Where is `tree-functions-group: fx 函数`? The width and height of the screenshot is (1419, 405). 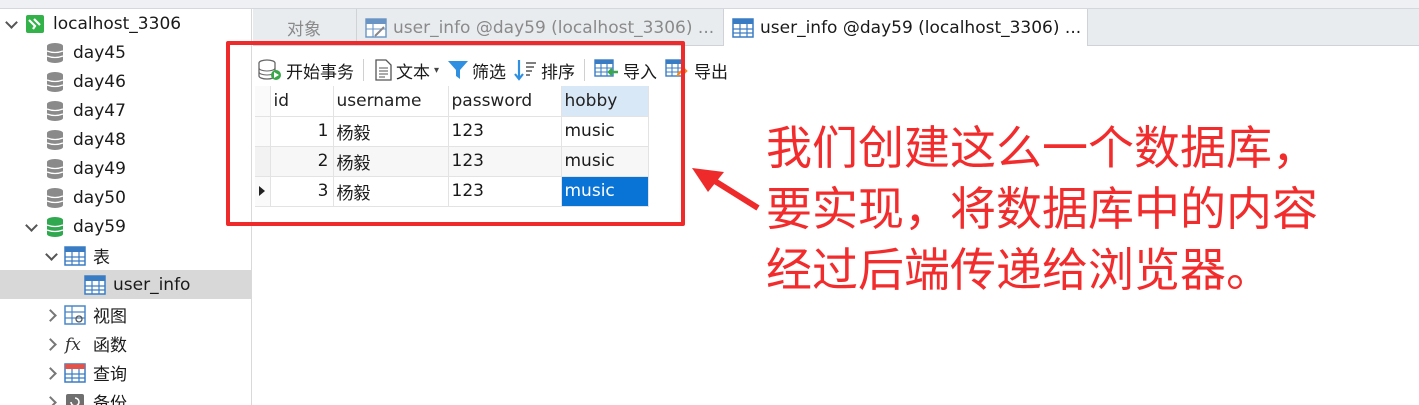 tree-functions-group: fx 函数 is located at coordinates (125, 343).